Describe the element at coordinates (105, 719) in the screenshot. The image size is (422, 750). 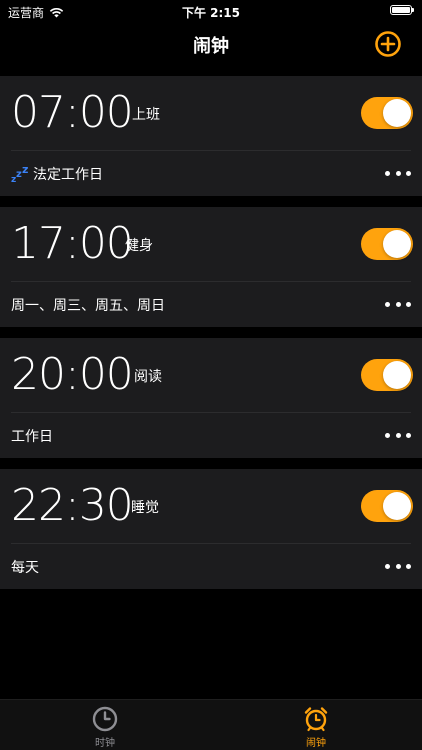
I see `clock-icon` at that location.